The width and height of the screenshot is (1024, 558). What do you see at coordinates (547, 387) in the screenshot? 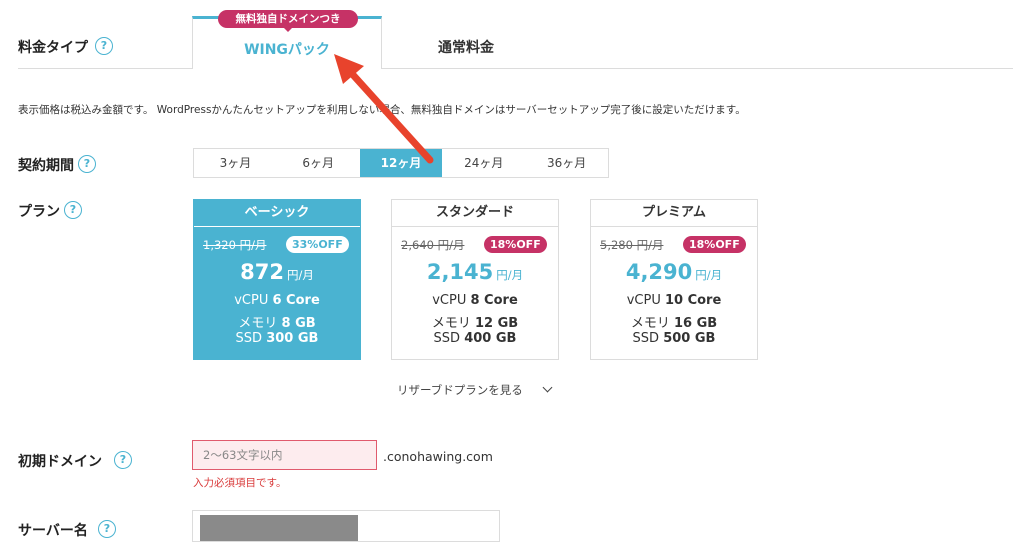
I see `chevron-down-icon` at bounding box center [547, 387].